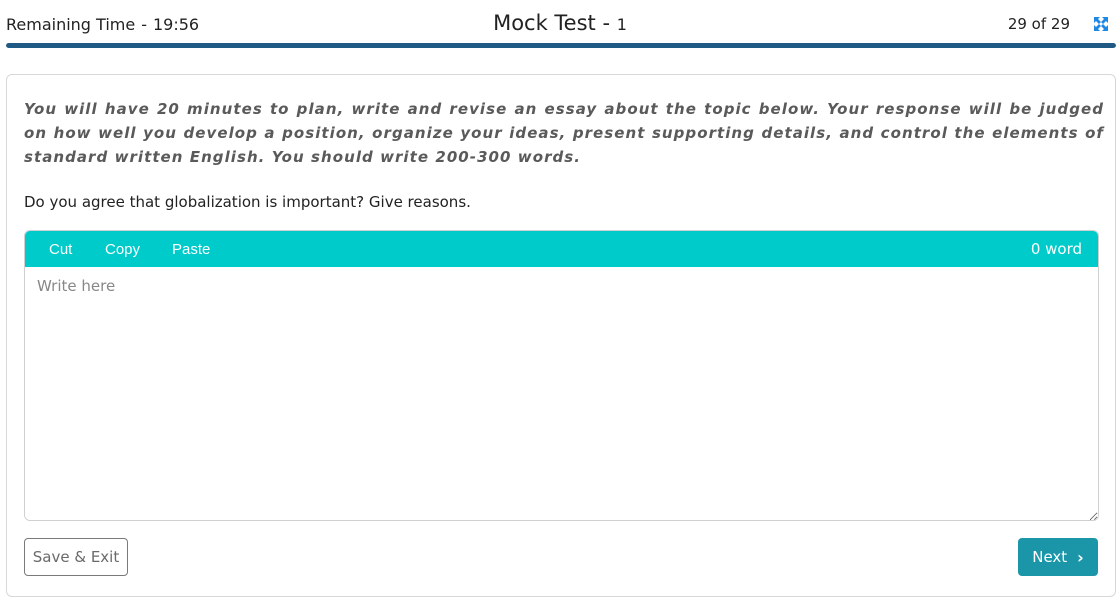 The width and height of the screenshot is (1120, 607). Describe the element at coordinates (76, 557) in the screenshot. I see `save-exit-button: Save & Exit` at that location.